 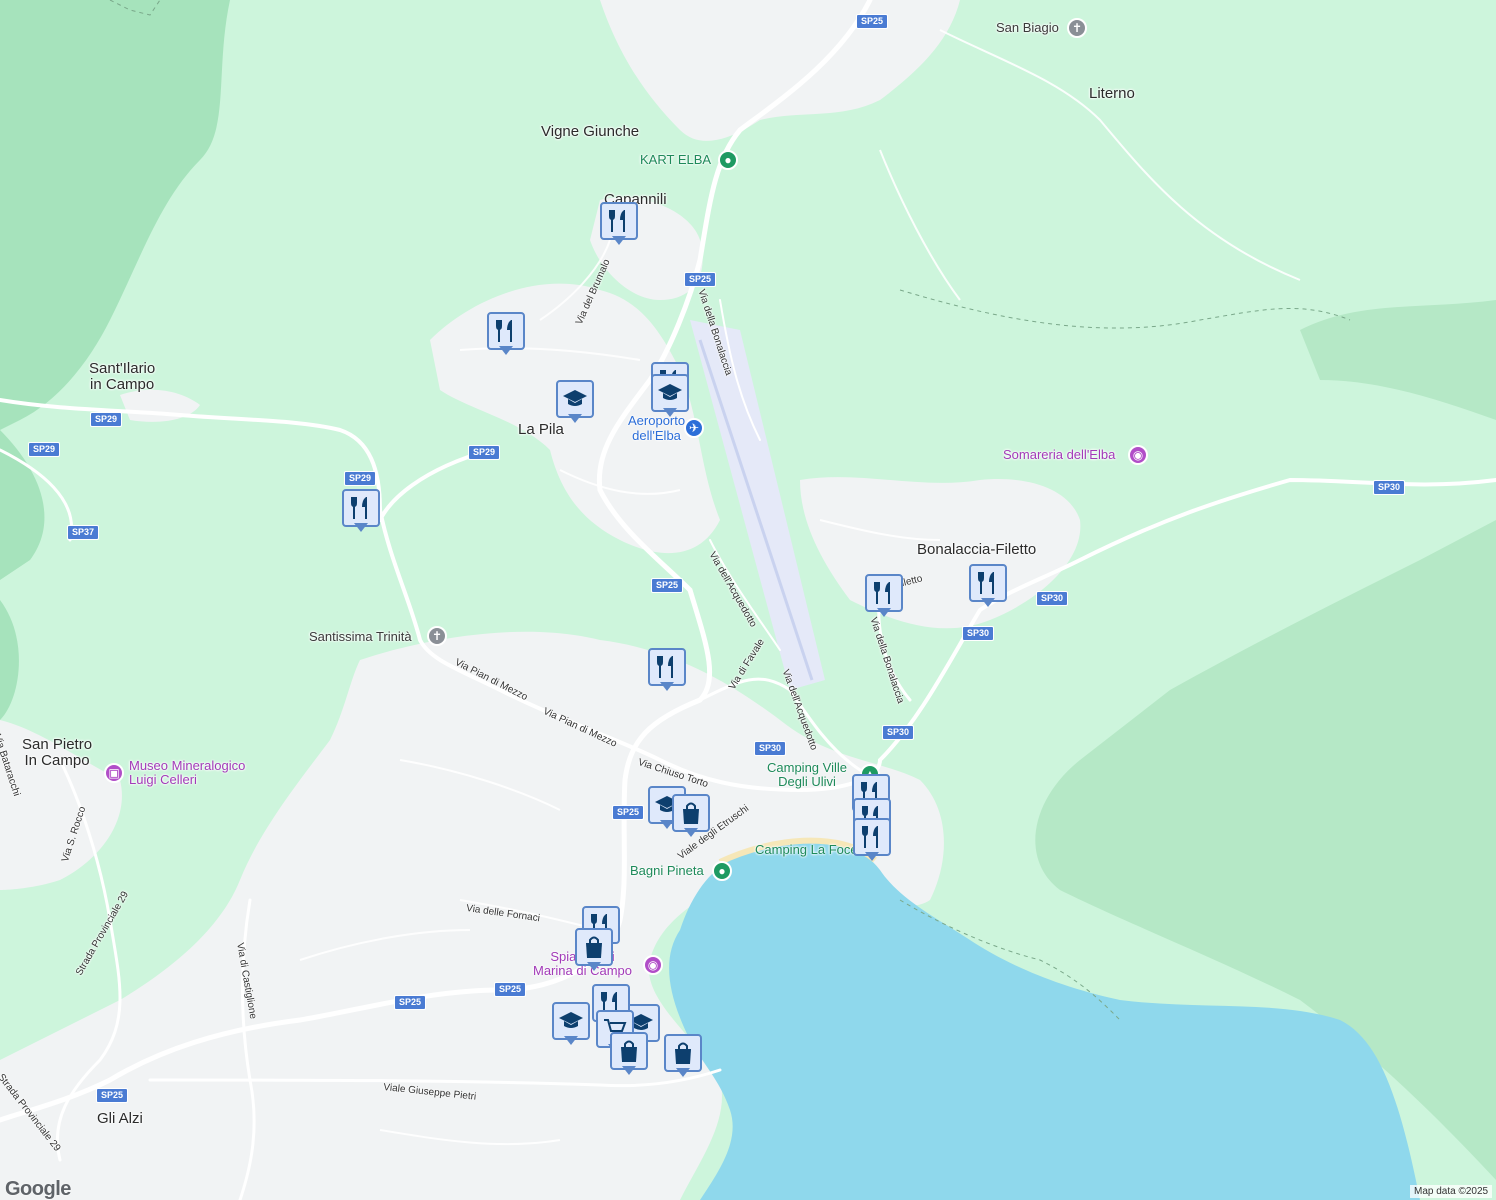 What do you see at coordinates (1027, 27) in the screenshot?
I see `place-label-san-biagio: San Biagio` at bounding box center [1027, 27].